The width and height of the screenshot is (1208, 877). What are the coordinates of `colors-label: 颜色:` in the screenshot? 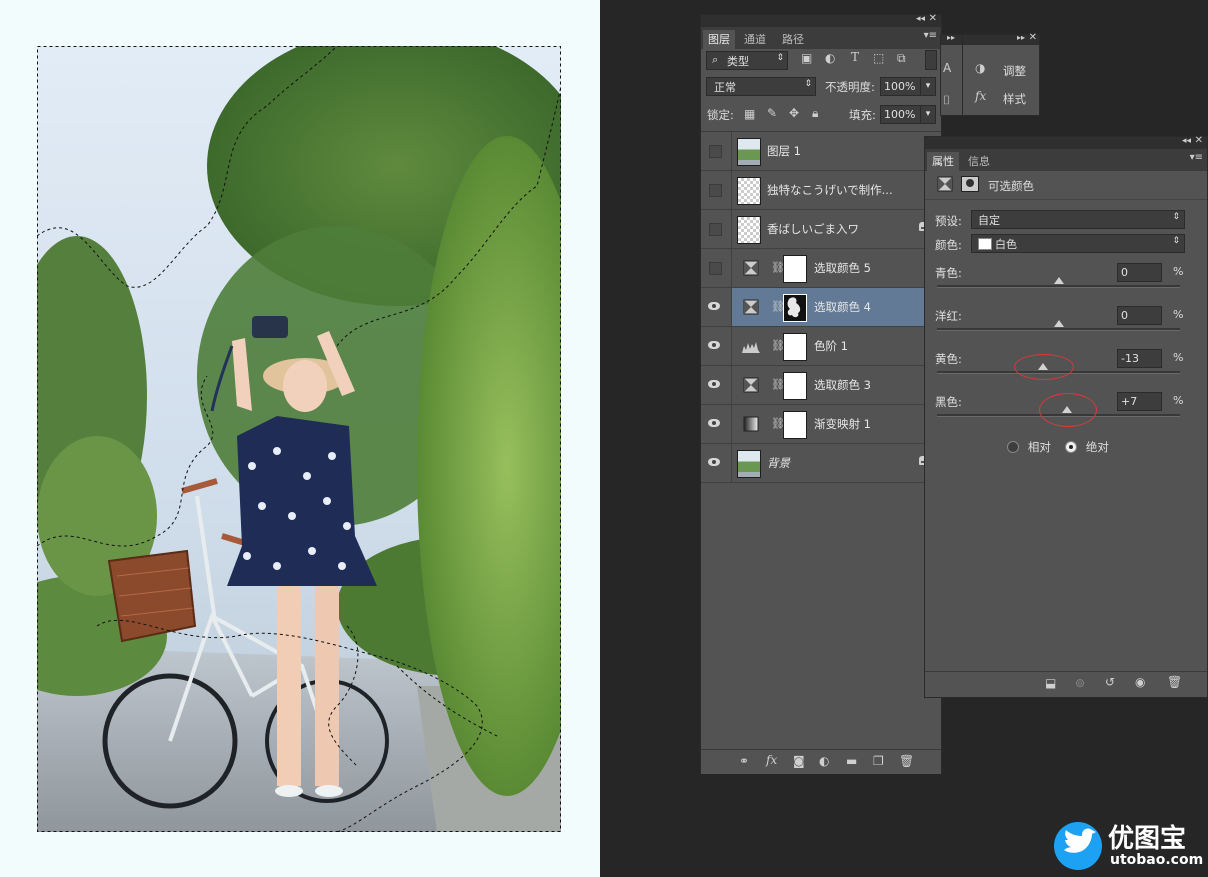 It's located at (948, 245).